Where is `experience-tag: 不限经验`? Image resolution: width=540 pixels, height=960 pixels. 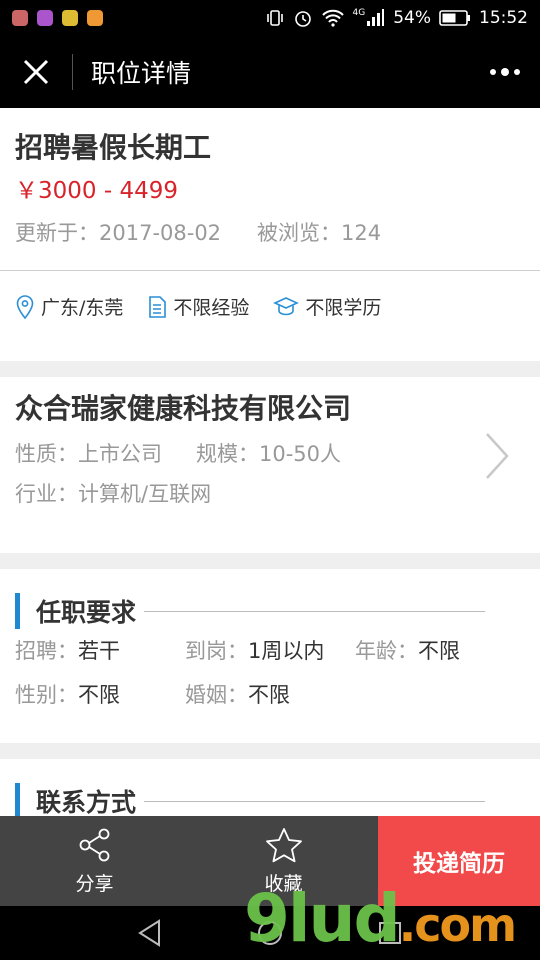
experience-tag: 不限经验 is located at coordinates (198, 306).